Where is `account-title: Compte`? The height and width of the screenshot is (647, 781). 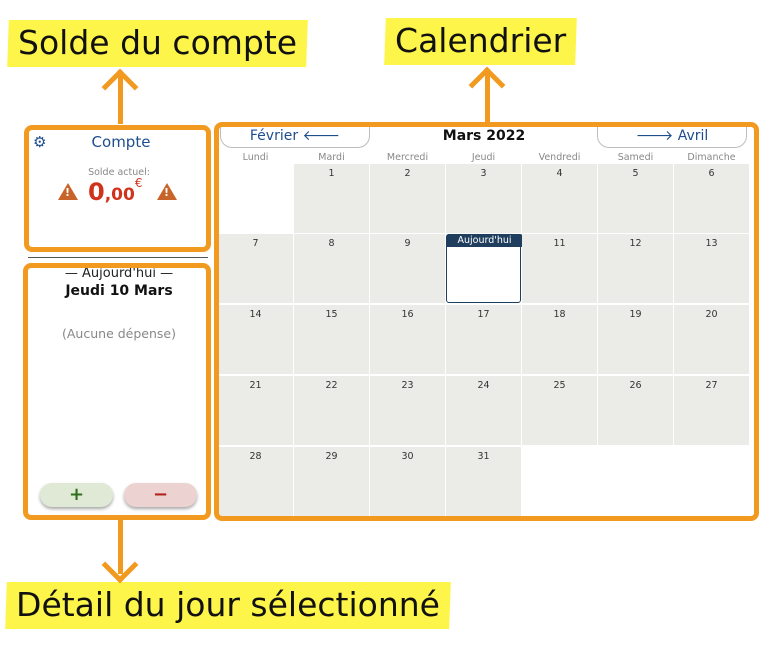 account-title: Compte is located at coordinates (121, 142).